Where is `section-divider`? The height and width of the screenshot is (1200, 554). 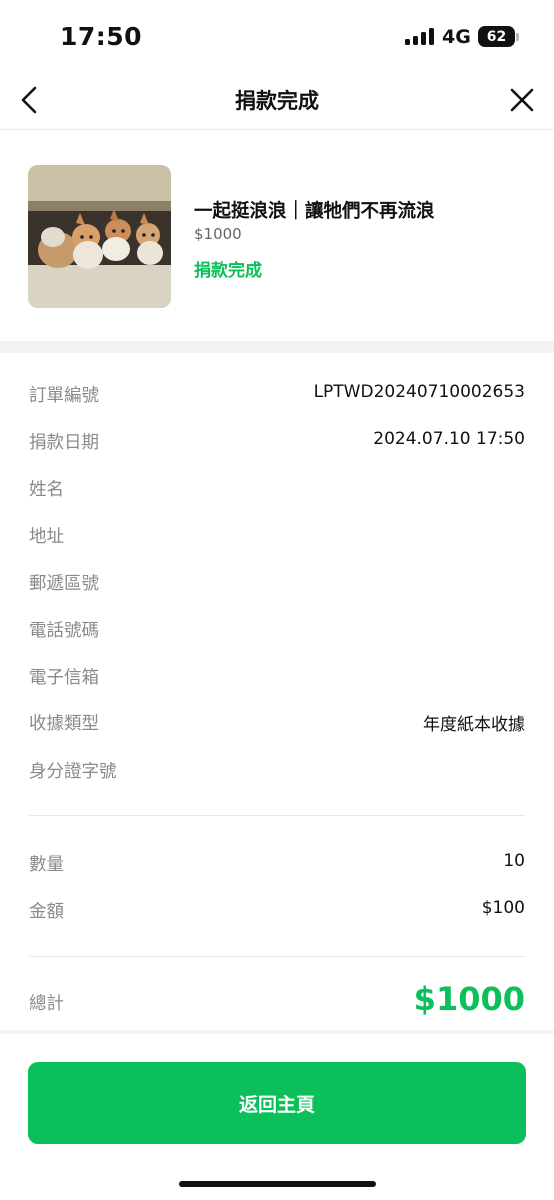 section-divider is located at coordinates (277, 347).